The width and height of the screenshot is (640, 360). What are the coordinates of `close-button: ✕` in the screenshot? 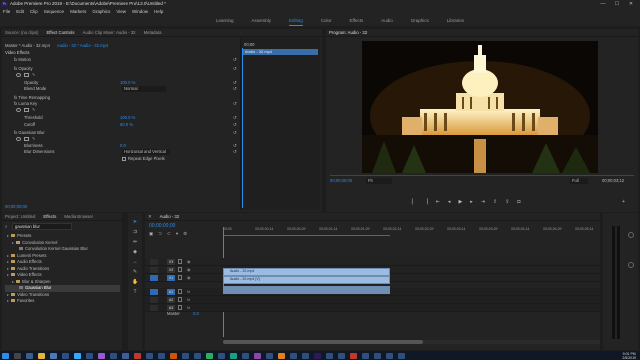 It's located at (631, 4).